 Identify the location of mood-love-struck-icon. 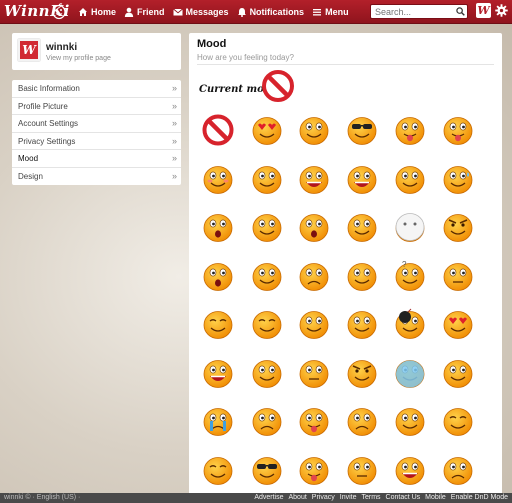
(458, 324).